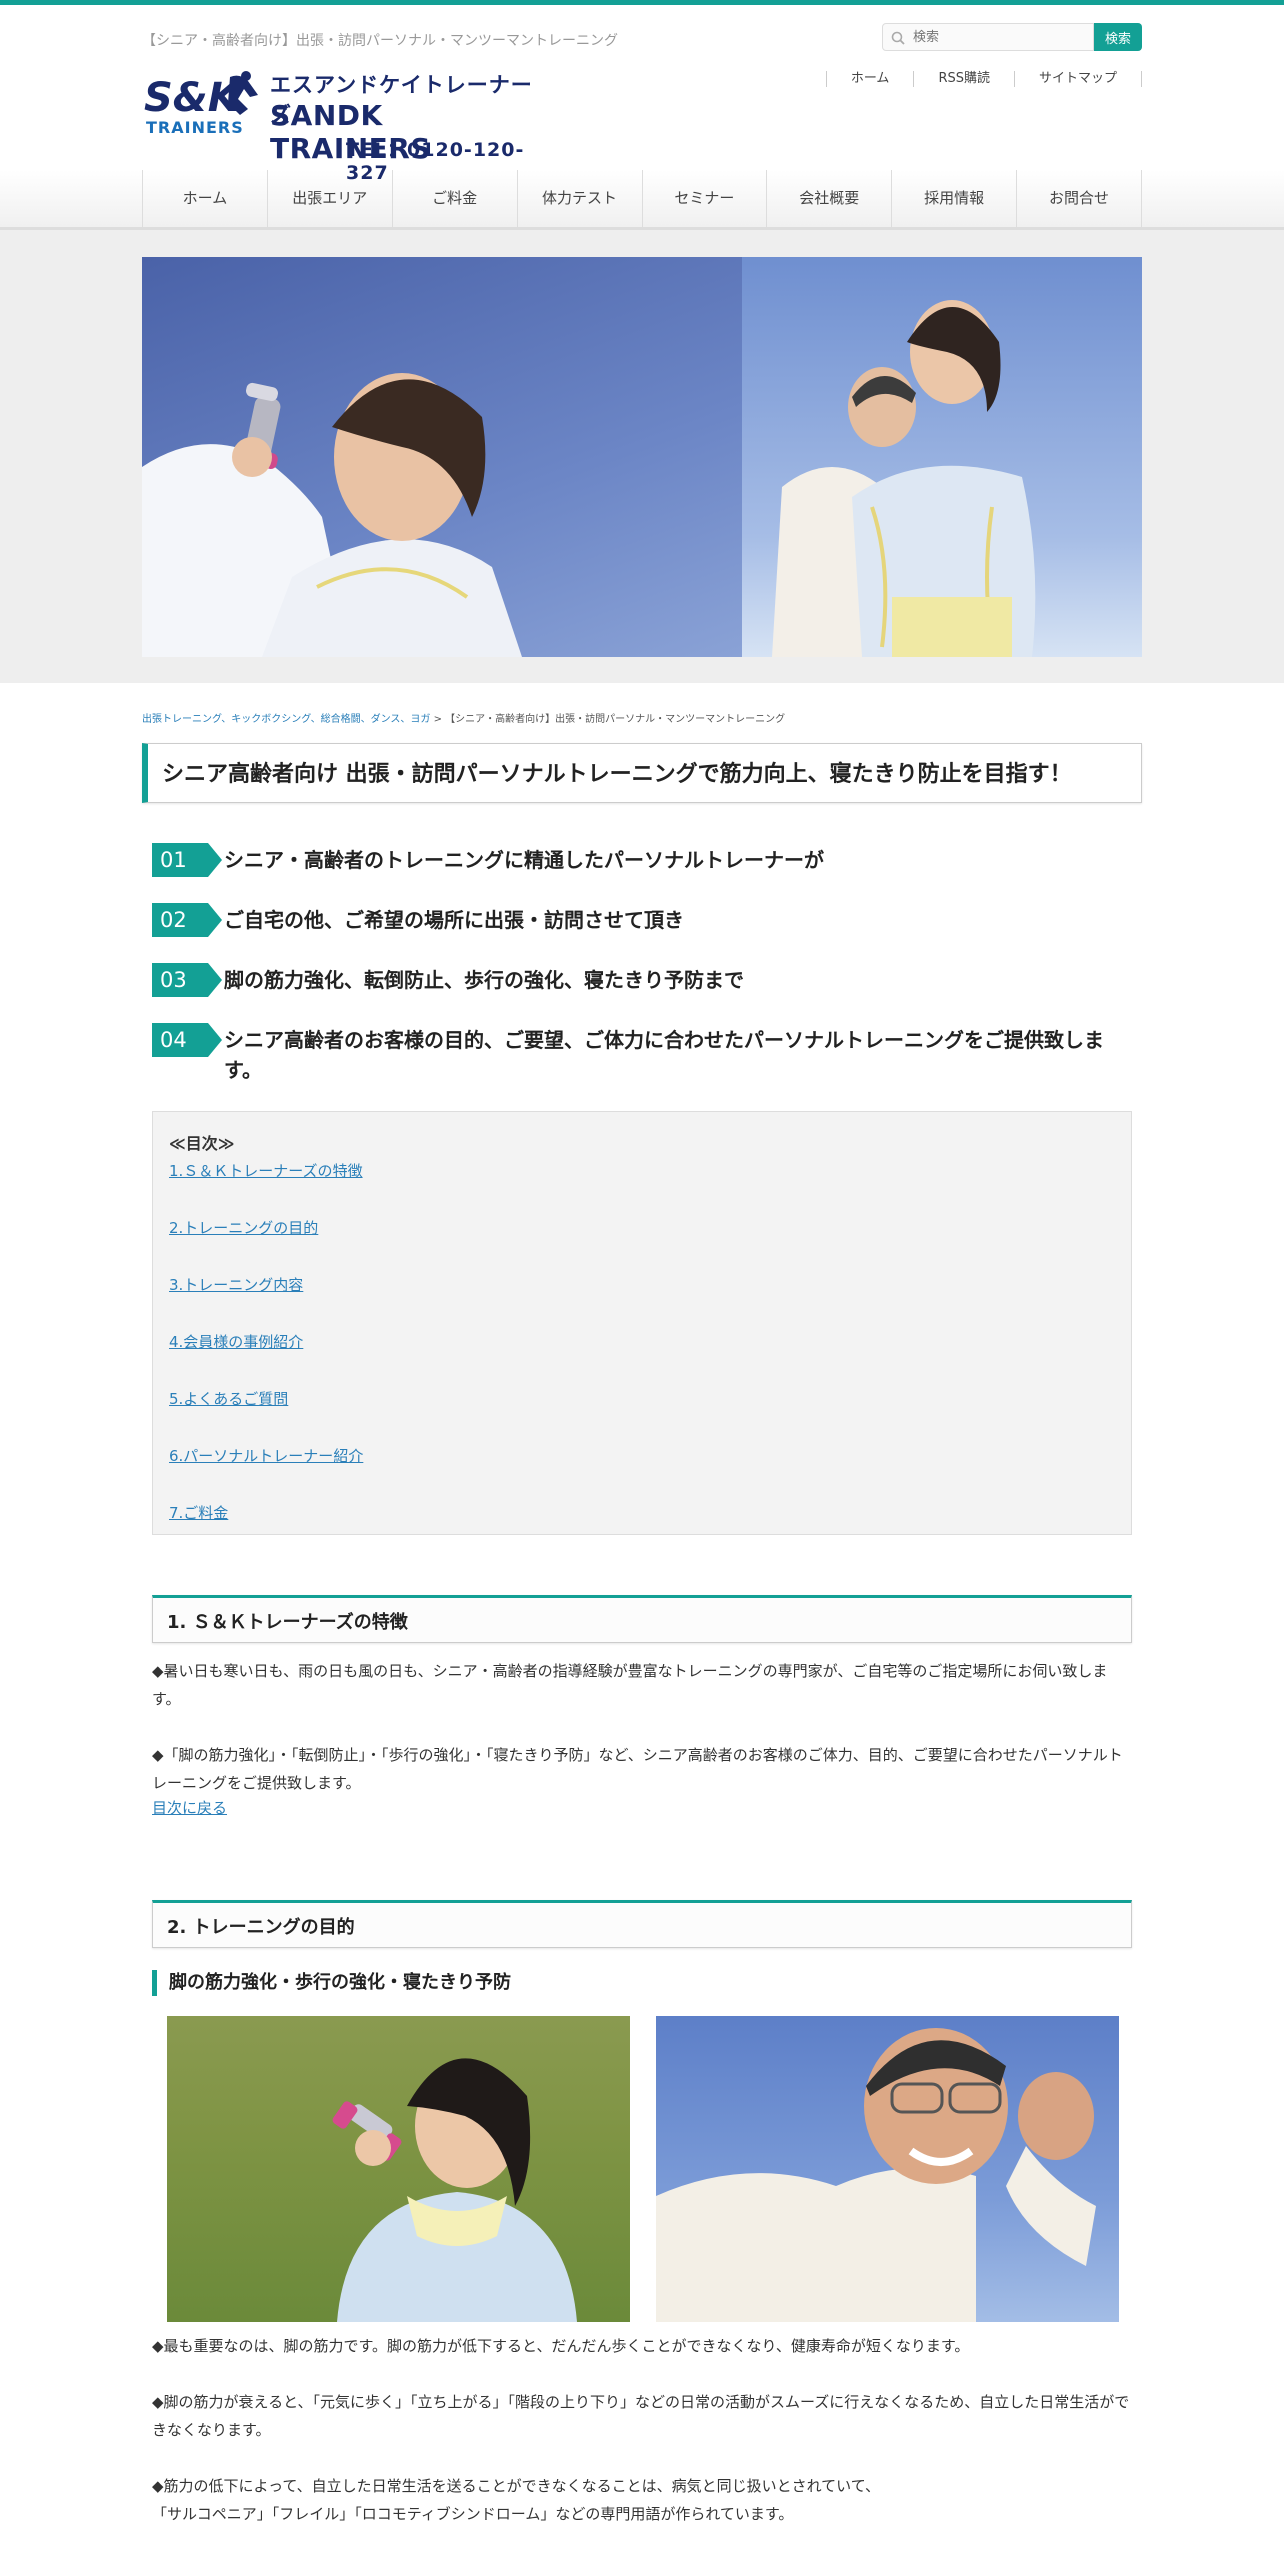 Image resolution: width=1284 pixels, height=2568 pixels. Describe the element at coordinates (1118, 37) in the screenshot. I see `search-button: 検索` at that location.